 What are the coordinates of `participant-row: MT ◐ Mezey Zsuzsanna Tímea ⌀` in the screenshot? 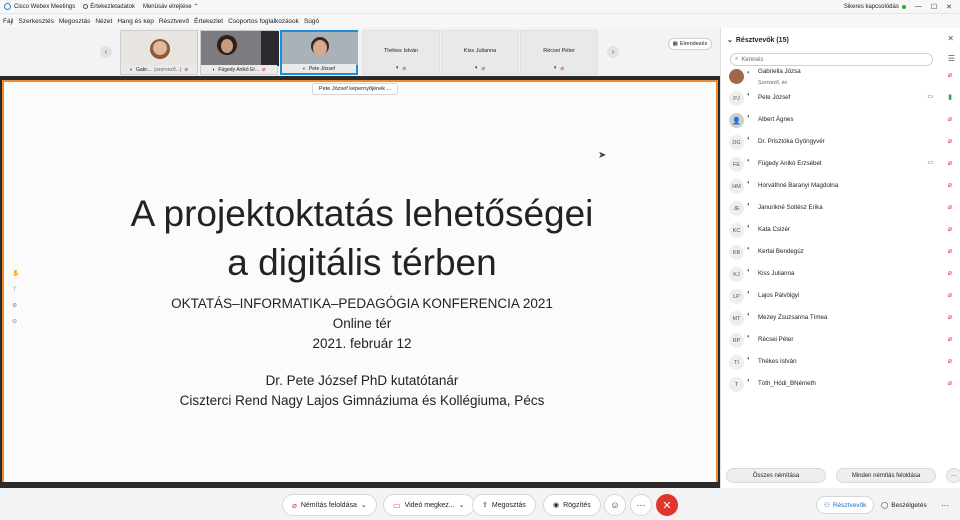 It's located at (840, 319).